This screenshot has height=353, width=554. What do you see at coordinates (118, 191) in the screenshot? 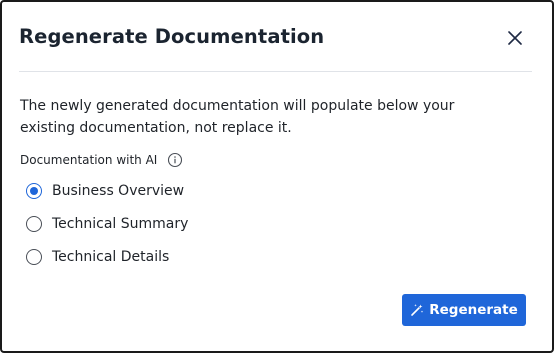
I see `radio-label: Business Overview` at bounding box center [118, 191].